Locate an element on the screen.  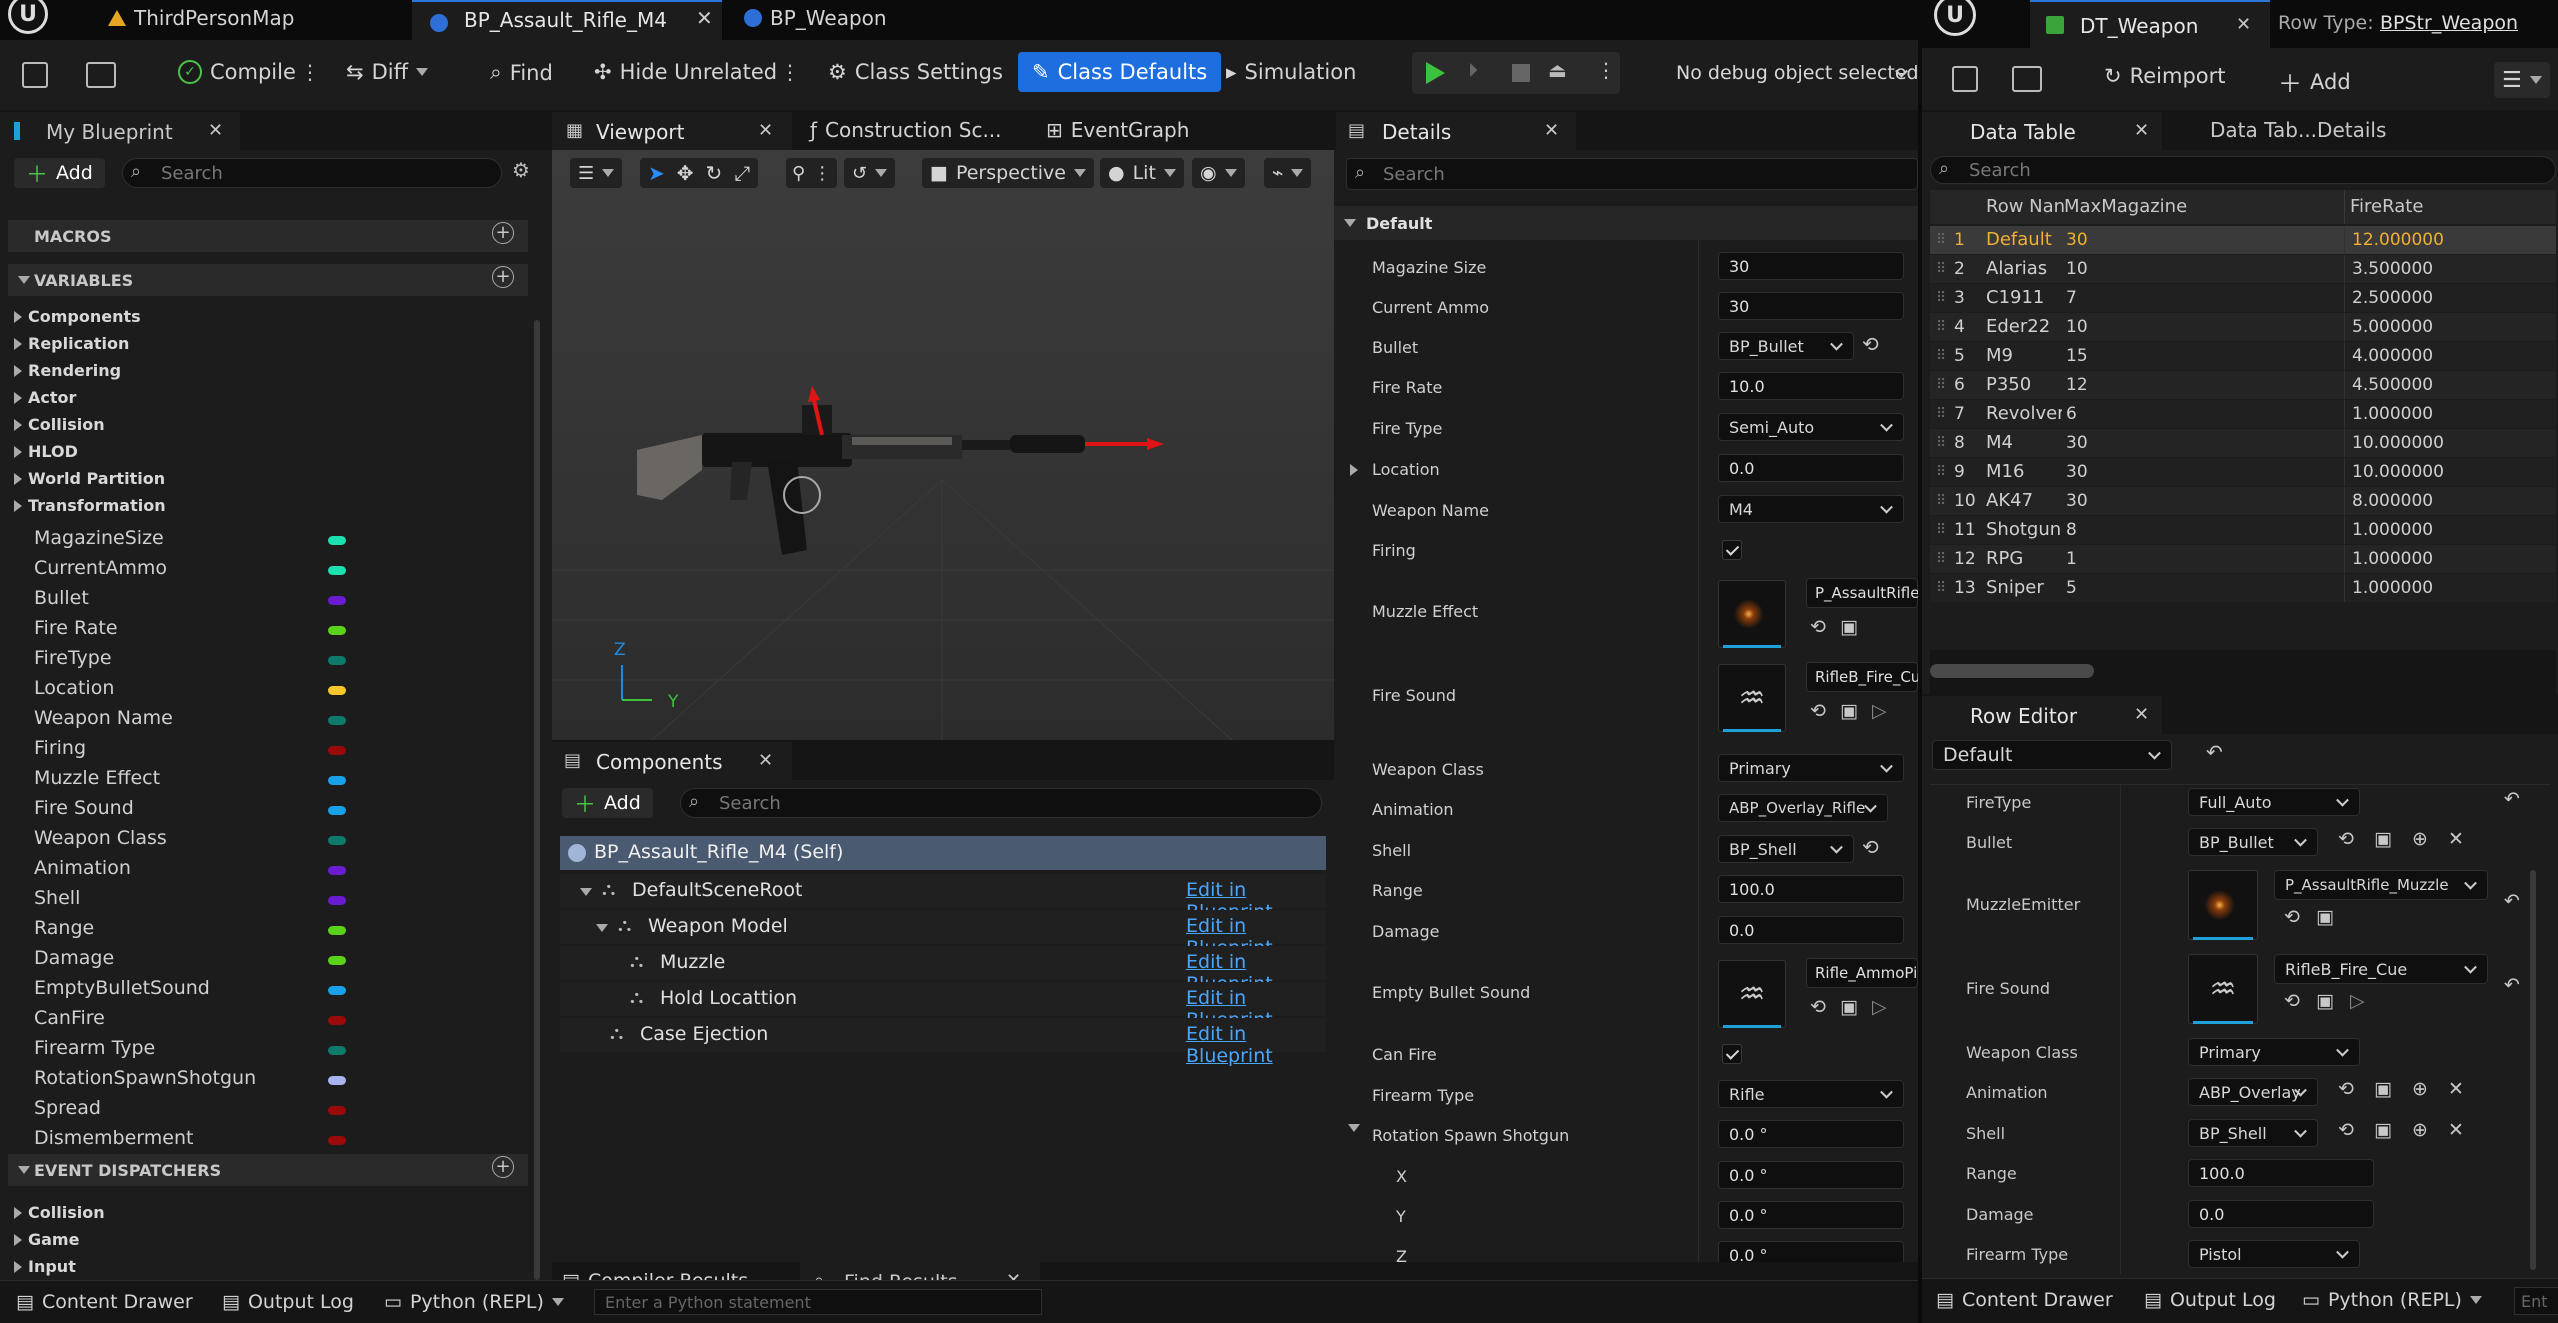
variable-item: Firing is located at coordinates (268, 750).